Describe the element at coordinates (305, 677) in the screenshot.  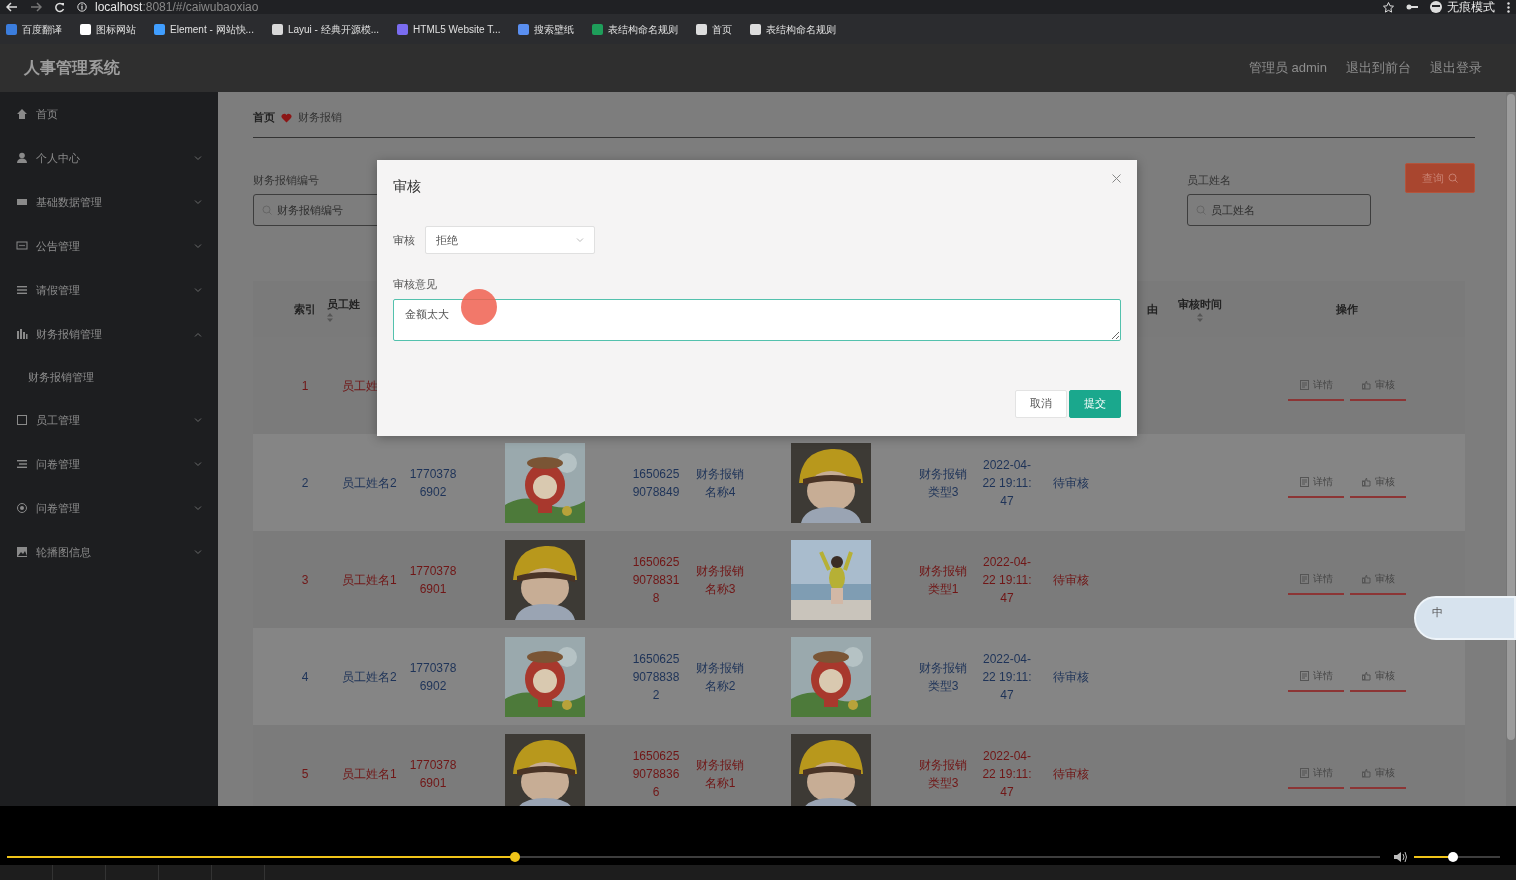
I see `index-text: 4` at that location.